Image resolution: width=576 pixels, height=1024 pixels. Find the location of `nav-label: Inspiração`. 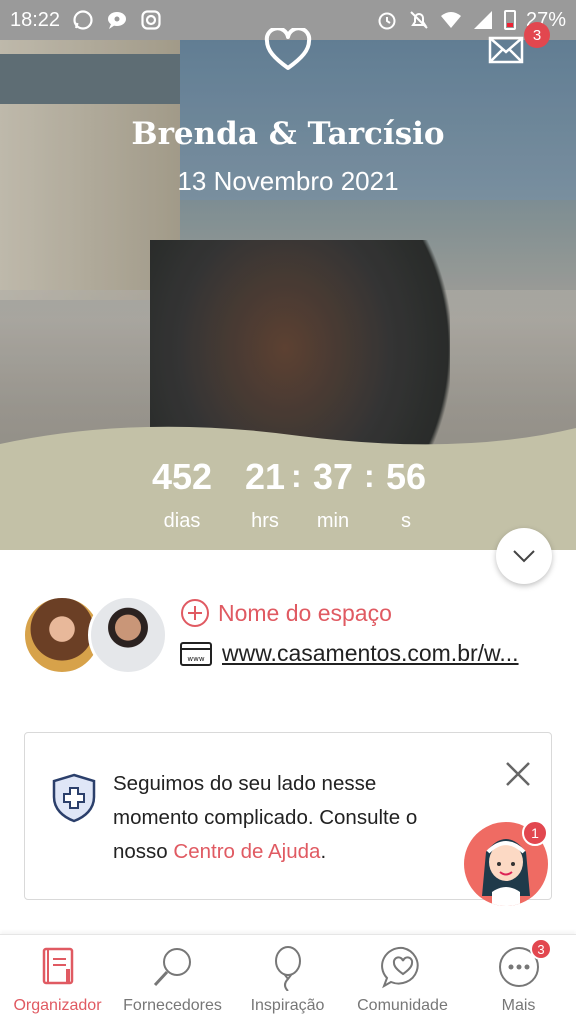

nav-label: Inspiração is located at coordinates (287, 1005).